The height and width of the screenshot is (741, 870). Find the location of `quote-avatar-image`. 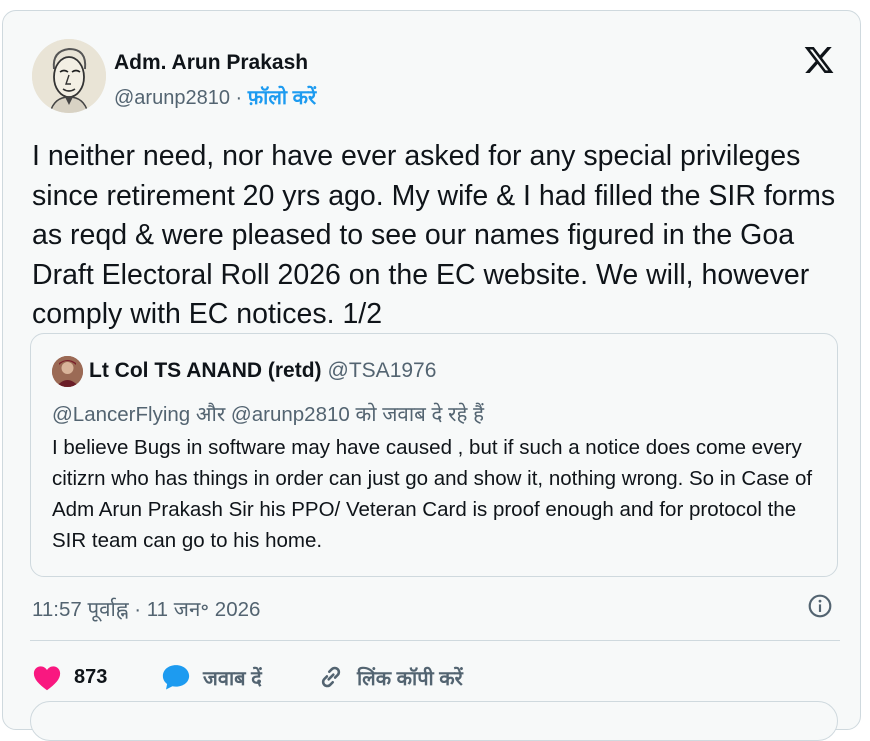

quote-avatar-image is located at coordinates (67, 371).